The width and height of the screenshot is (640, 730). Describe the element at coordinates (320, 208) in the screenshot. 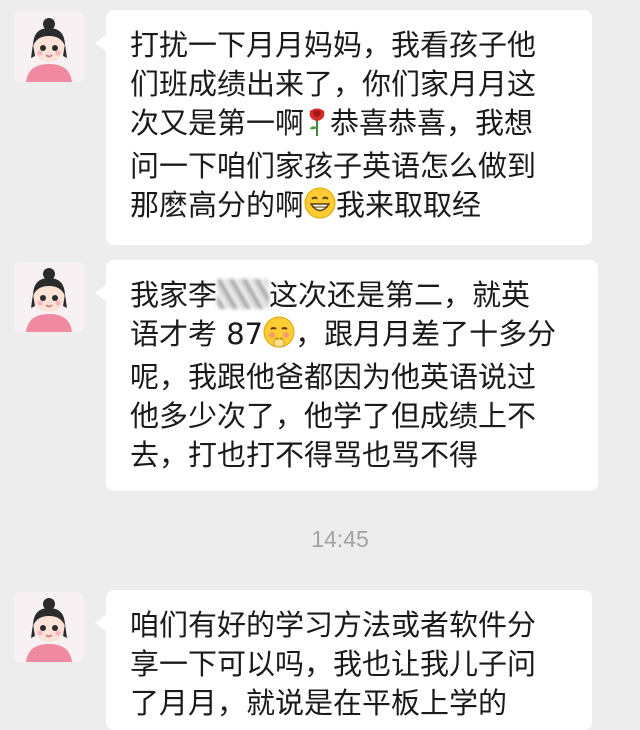

I see `grin-icon` at that location.